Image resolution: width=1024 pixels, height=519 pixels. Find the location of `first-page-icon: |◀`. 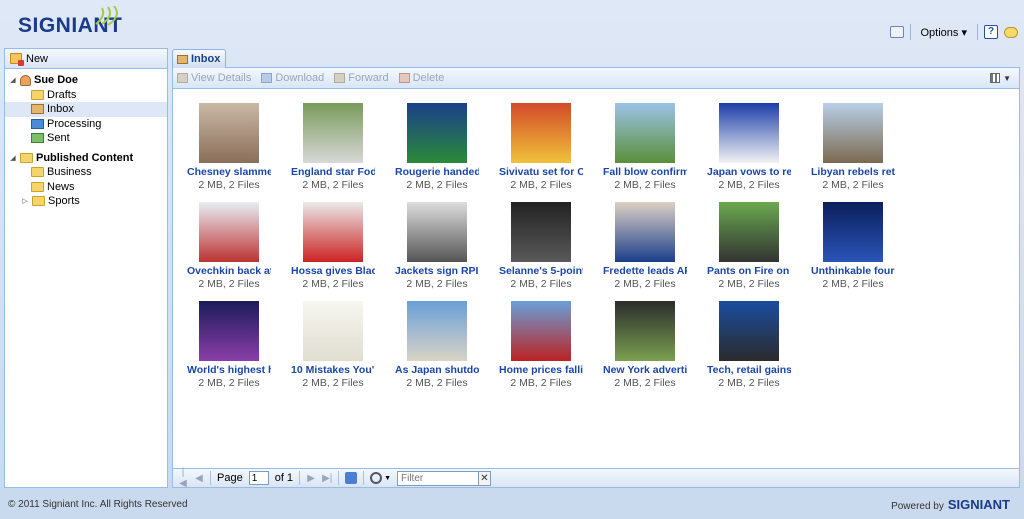

first-page-icon: |◀ is located at coordinates (183, 478).